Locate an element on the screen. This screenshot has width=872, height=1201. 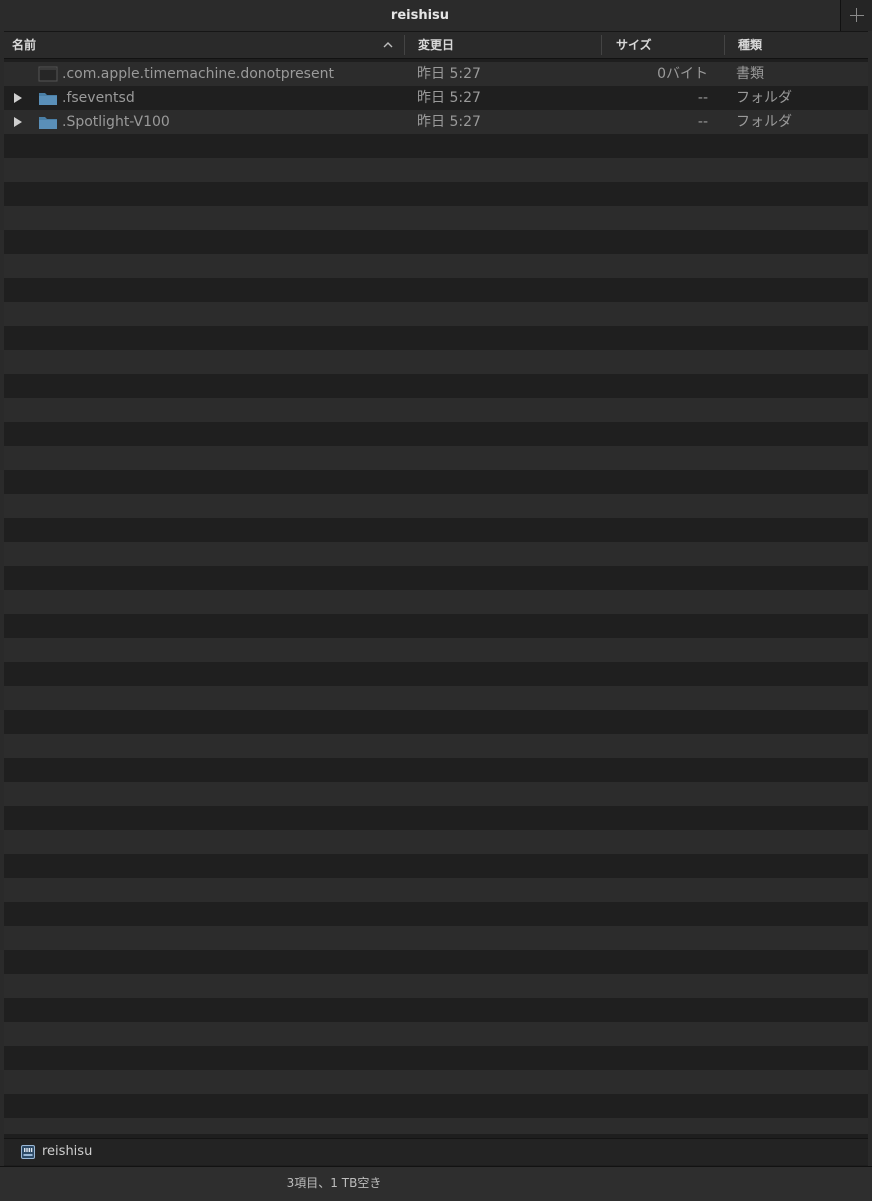
column-header-row: 名前 変更日 サイズ 種類 is located at coordinates (436, 45).